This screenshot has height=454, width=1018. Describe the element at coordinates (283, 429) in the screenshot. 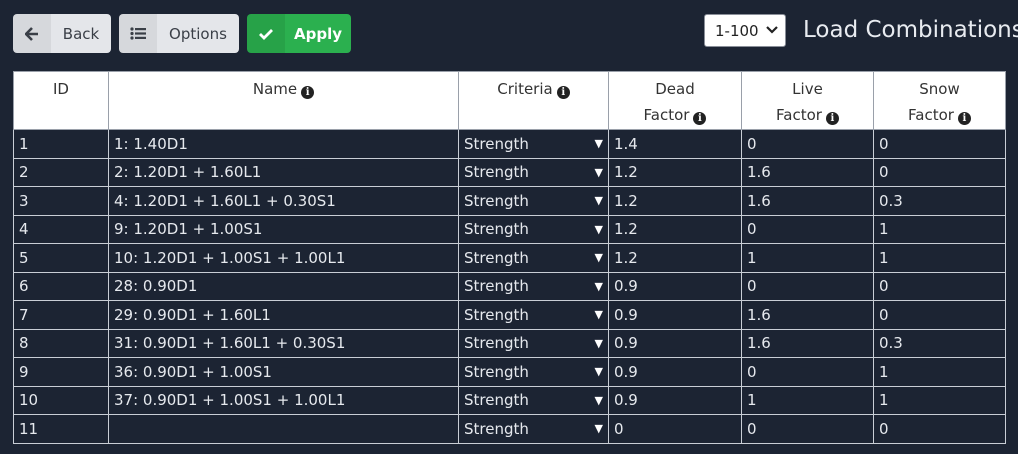

I see `cell-name` at that location.